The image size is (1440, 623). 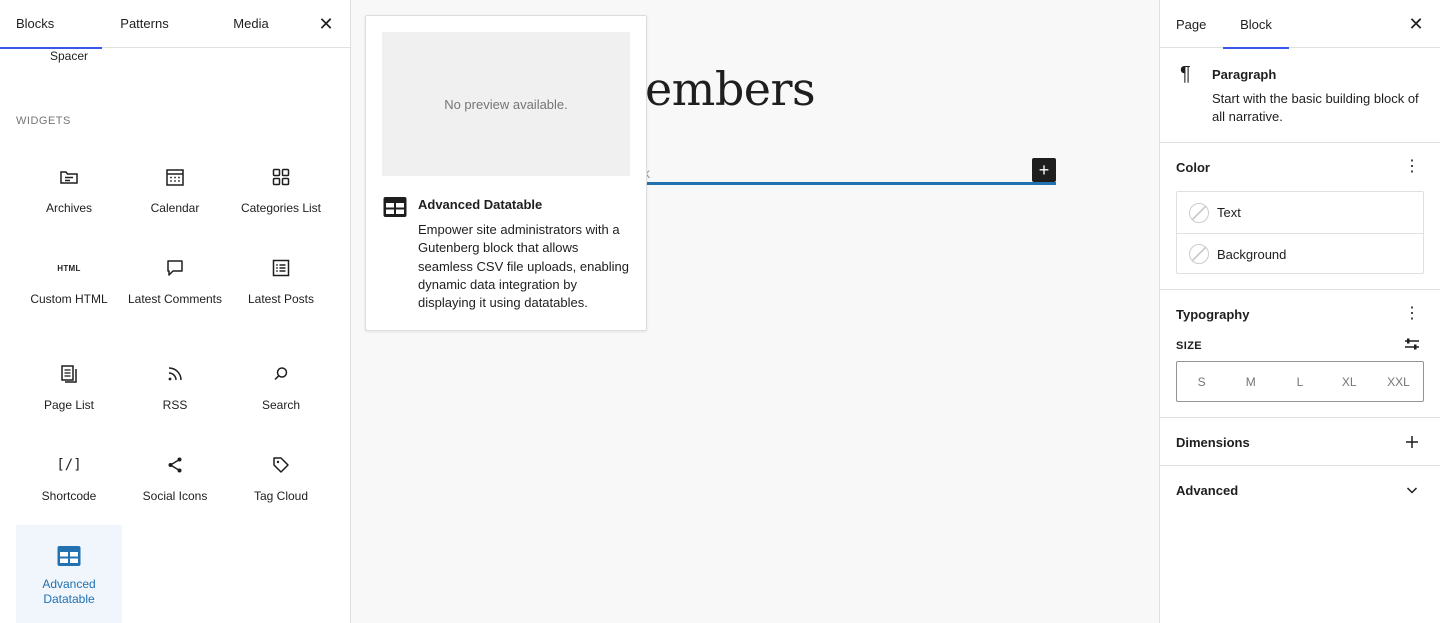 I want to click on inserter-tabs: Blocks Patterns Media ✕, so click(x=175, y=24).